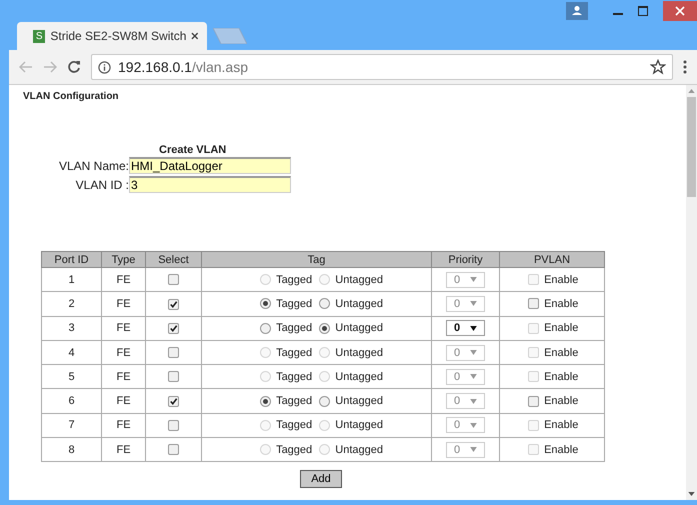 This screenshot has width=697, height=505. Describe the element at coordinates (104, 67) in the screenshot. I see `info-icon` at that location.